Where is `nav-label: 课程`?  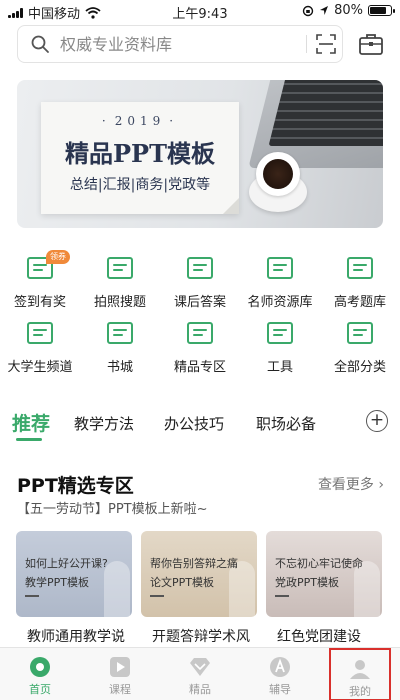
nav-label: 课程 is located at coordinates (120, 689).